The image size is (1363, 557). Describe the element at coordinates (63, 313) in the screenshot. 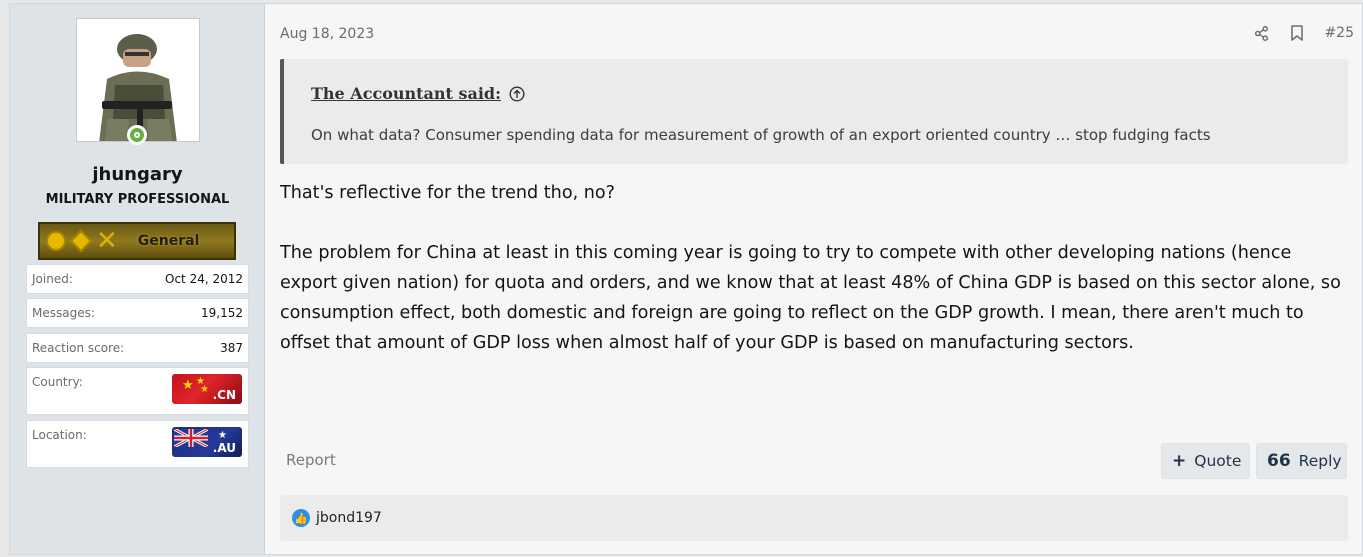

I see `messages-label: Messages:` at that location.